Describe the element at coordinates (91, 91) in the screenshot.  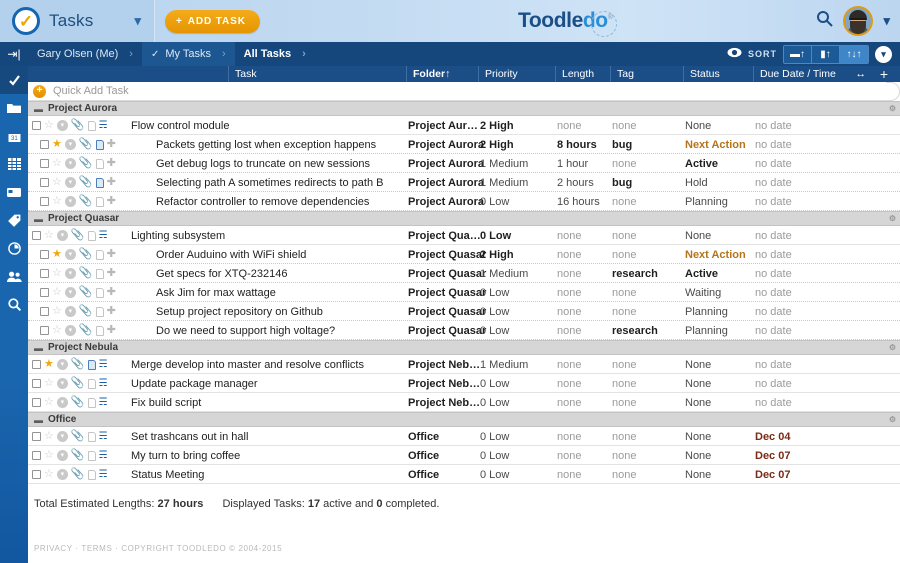
I see `quick-add-input: Quick Add Task` at that location.